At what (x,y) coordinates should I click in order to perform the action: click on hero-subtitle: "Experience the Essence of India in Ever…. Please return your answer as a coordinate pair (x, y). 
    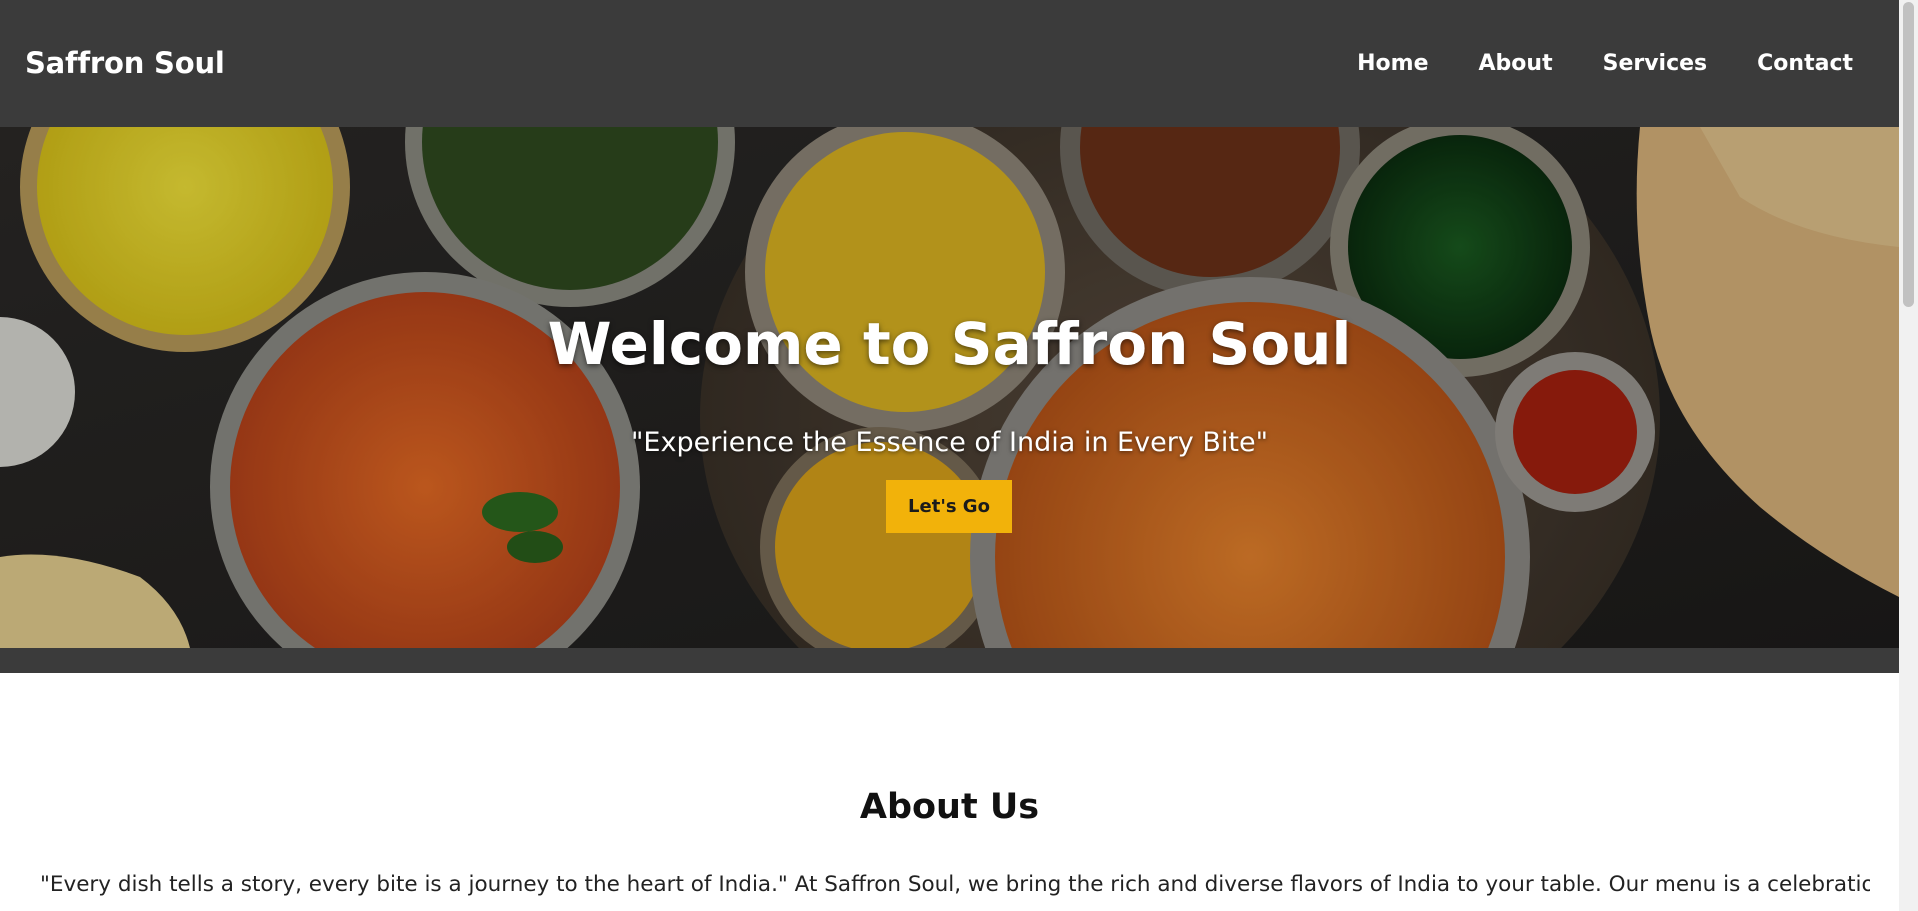
    Looking at the image, I should click on (949, 442).